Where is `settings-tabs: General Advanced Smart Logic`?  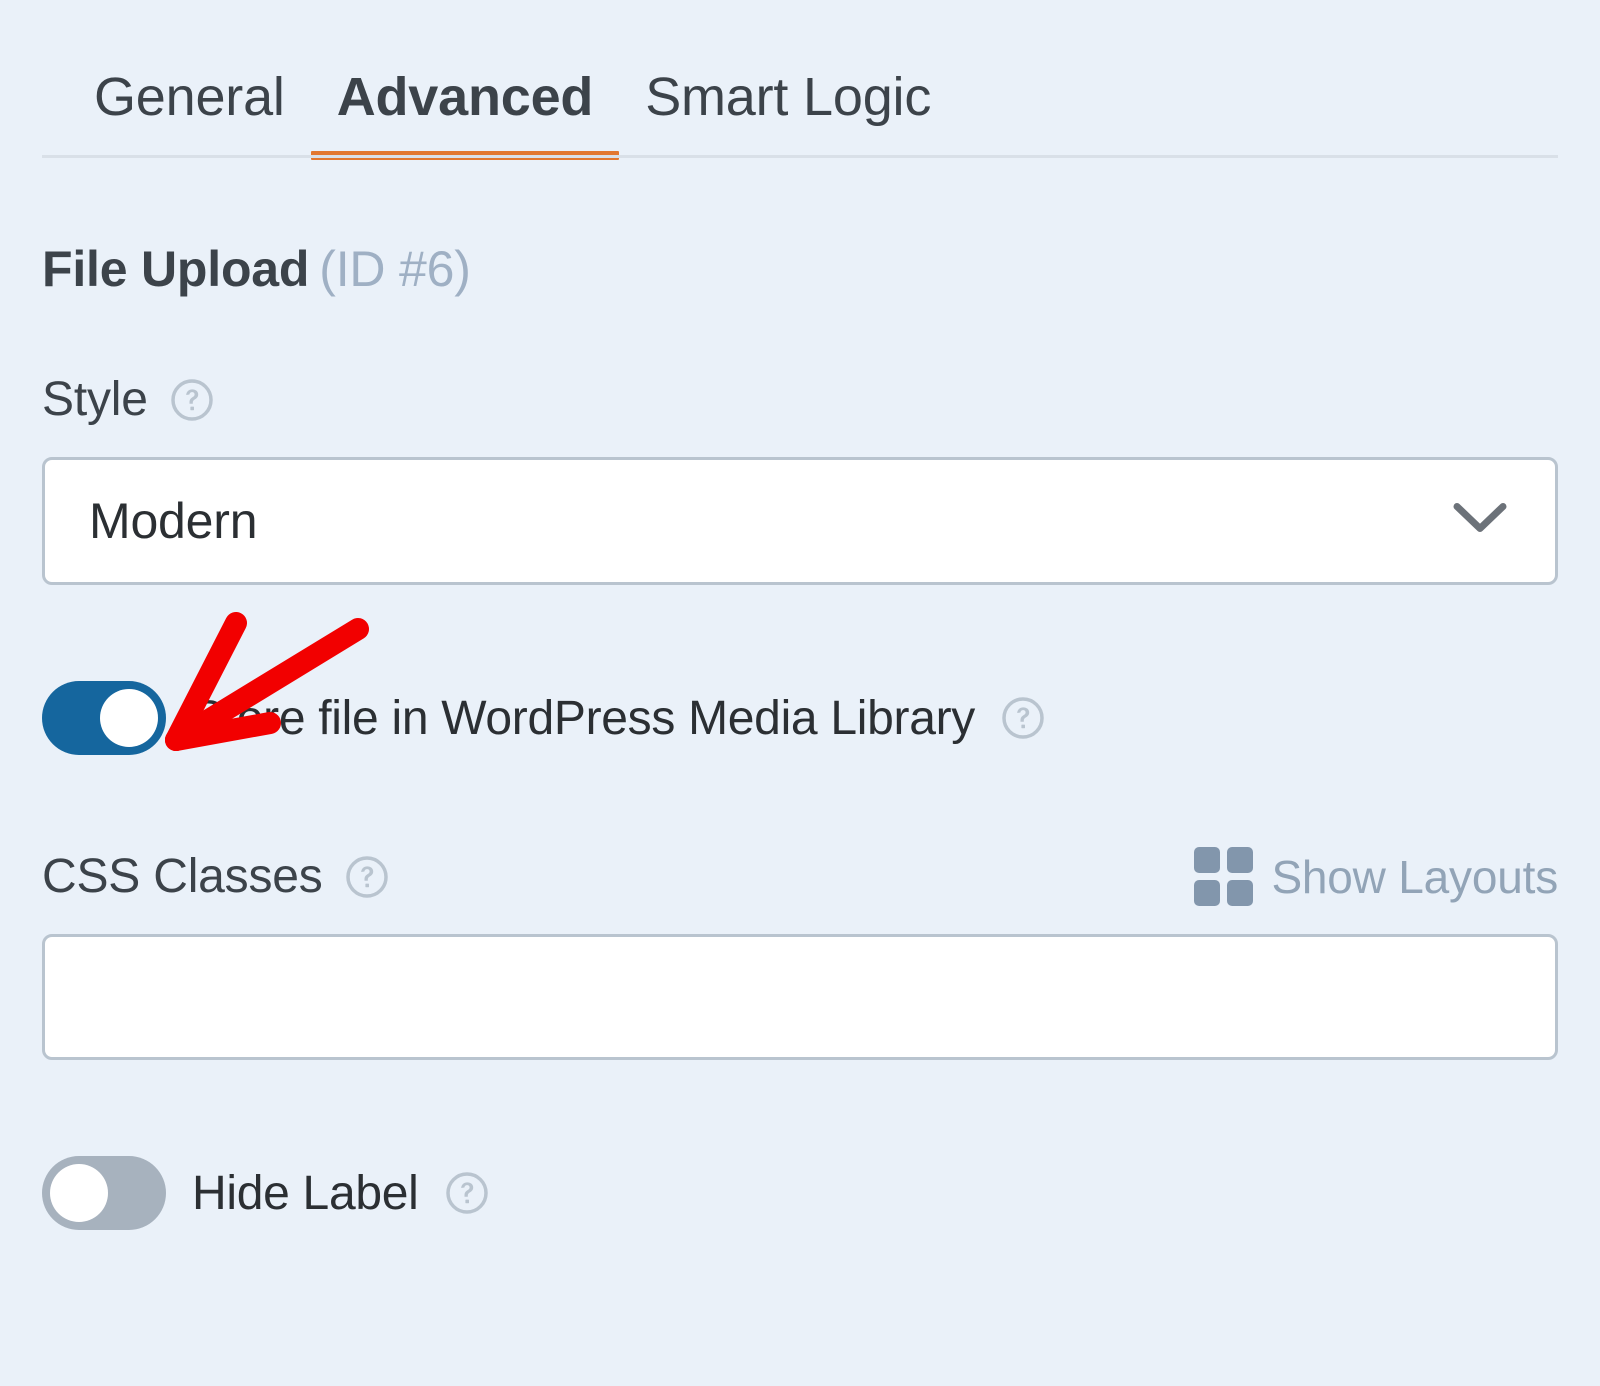 settings-tabs: General Advanced Smart Logic is located at coordinates (800, 81).